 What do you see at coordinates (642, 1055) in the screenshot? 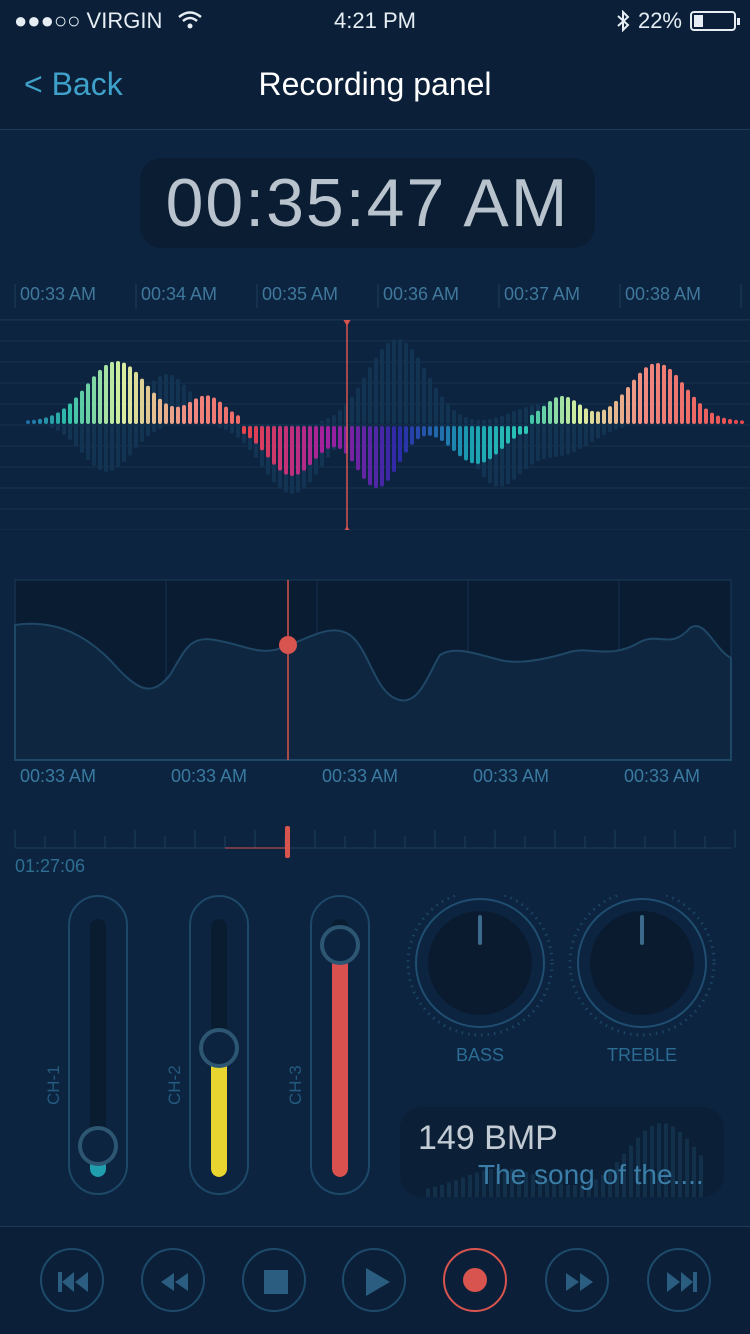
I see `treble-label: TREBLE` at bounding box center [642, 1055].